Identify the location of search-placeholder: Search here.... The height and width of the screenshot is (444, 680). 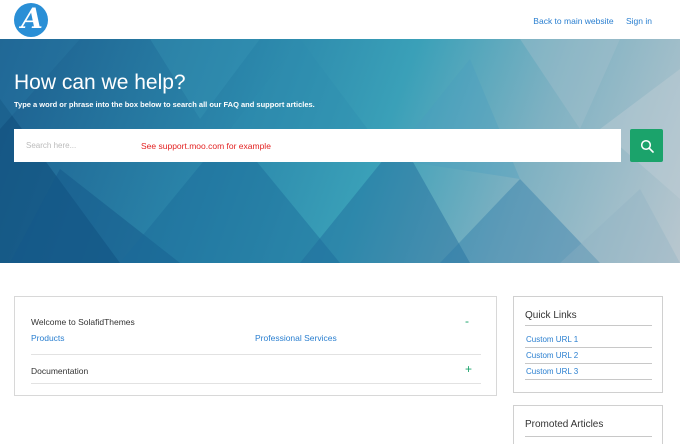
(51, 145).